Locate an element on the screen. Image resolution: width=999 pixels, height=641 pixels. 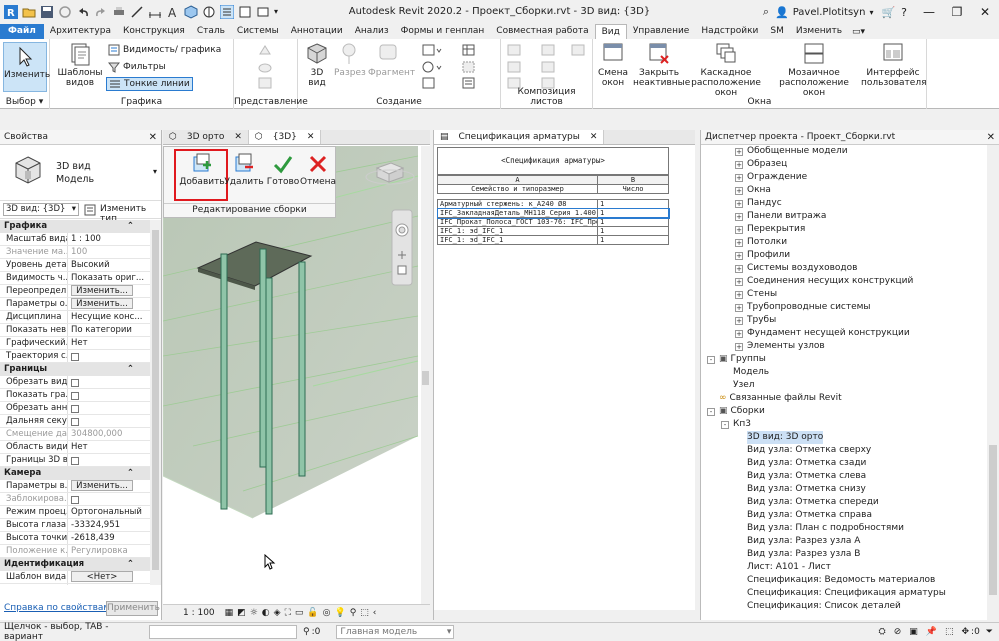
property-row: Уровень дета... Высокий is located at coordinates (75, 265).